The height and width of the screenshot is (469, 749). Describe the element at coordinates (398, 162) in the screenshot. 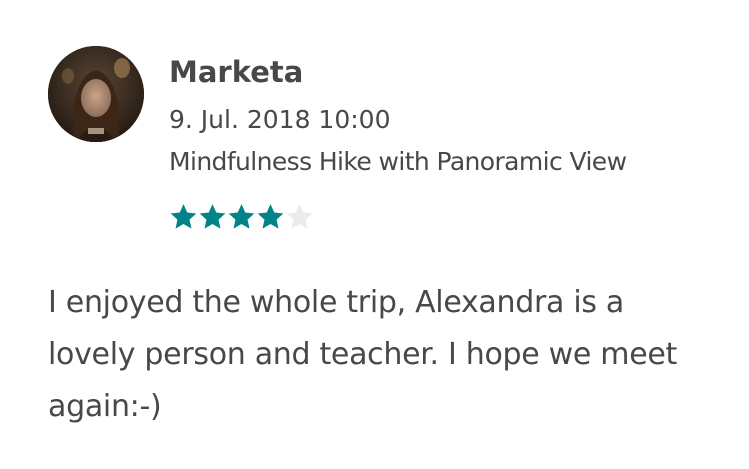

I see `experience-title: Mindfulness Hike with Panoramic View` at that location.